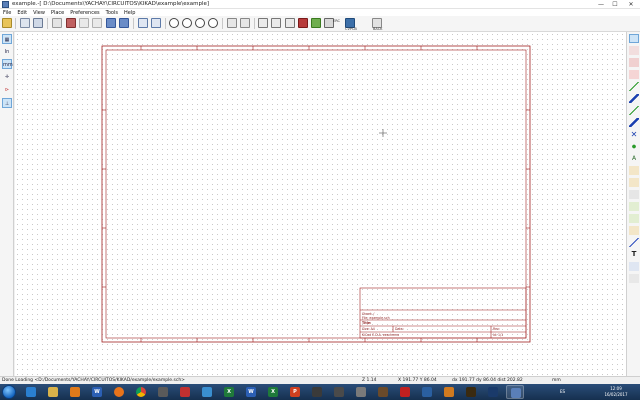 The image size is (640, 400). Describe the element at coordinates (213, 23) in the screenshot. I see `zoom-fit-icon` at that location.